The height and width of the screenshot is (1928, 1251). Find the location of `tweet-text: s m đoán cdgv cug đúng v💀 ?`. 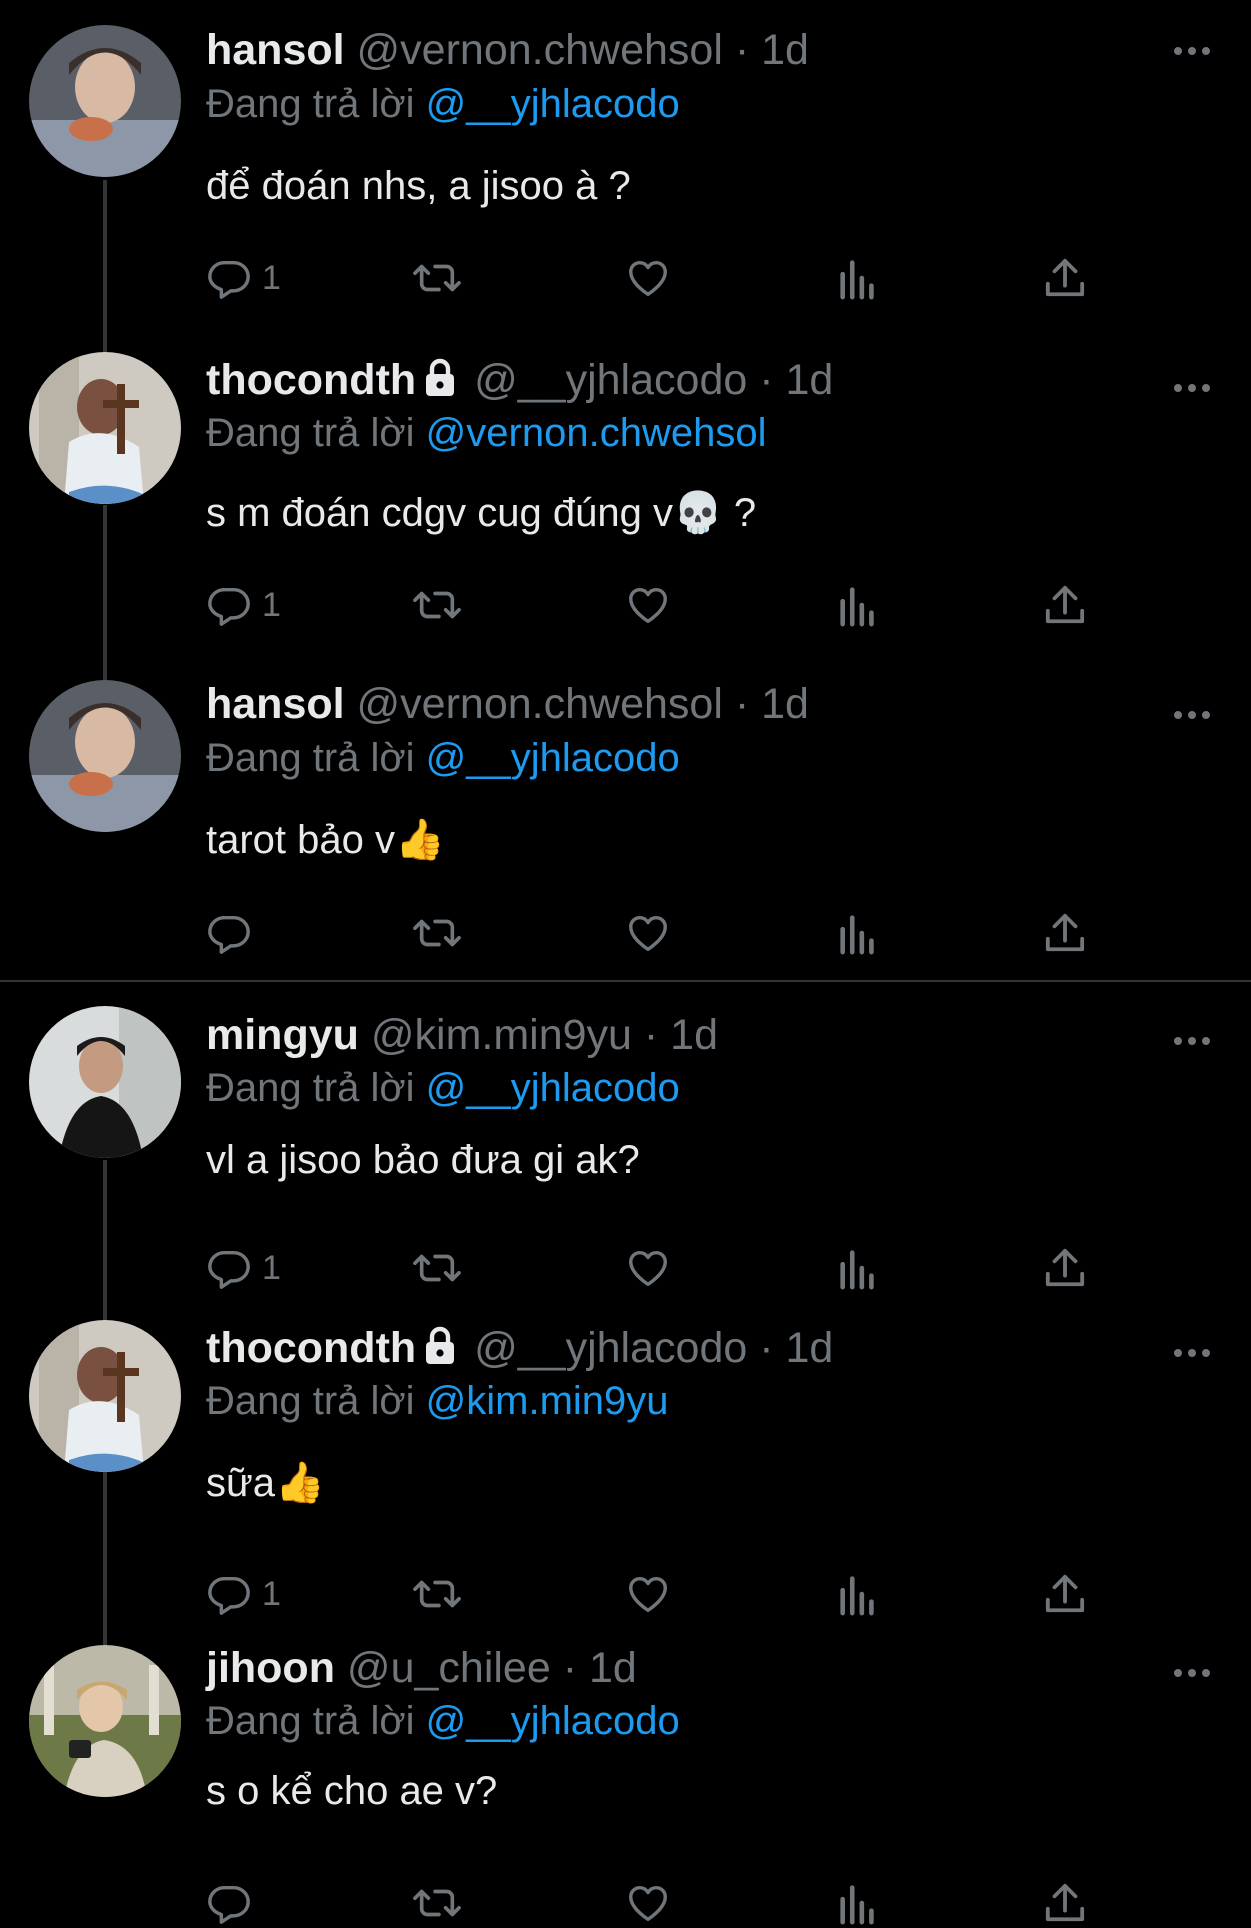

tweet-text: s m đoán cdgv cug đúng v💀 ? is located at coordinates (481, 513).